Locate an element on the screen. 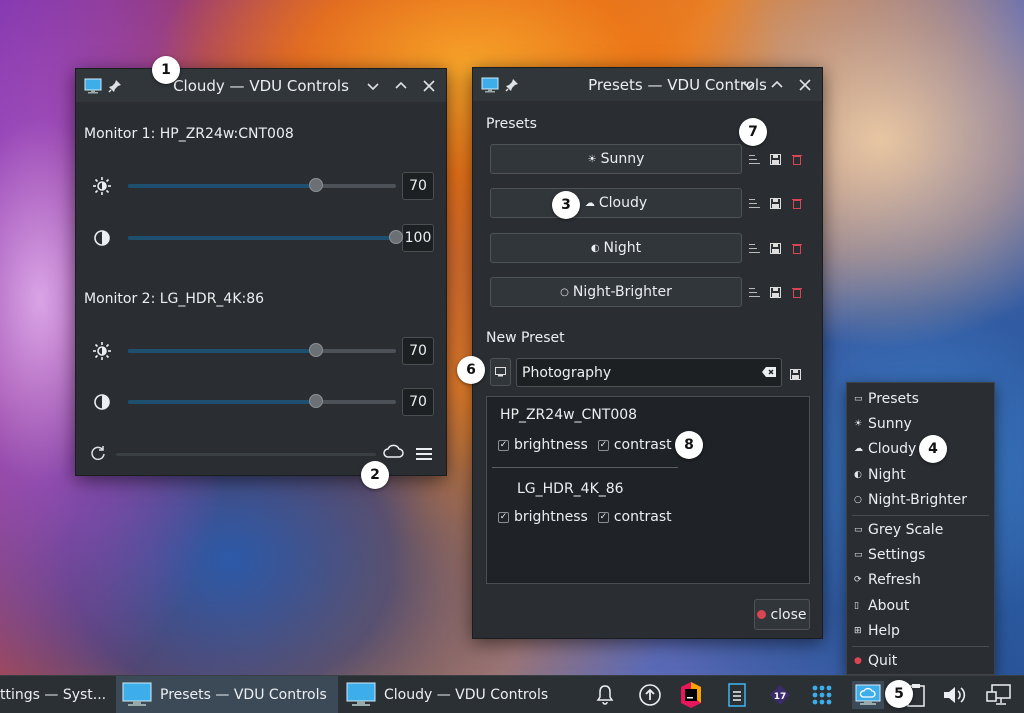 Image resolution: width=1024 pixels, height=713 pixels. updates-icon is located at coordinates (650, 695).